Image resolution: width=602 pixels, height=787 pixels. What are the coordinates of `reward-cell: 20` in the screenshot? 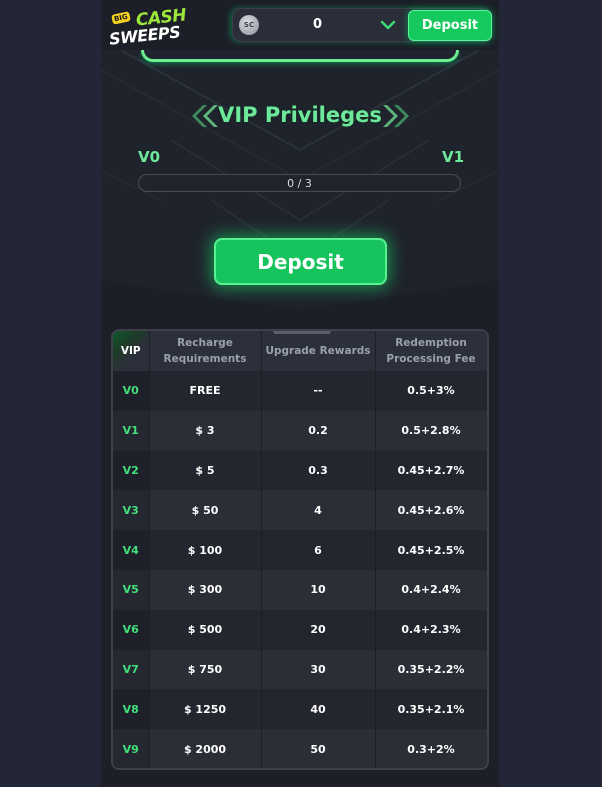 It's located at (318, 629).